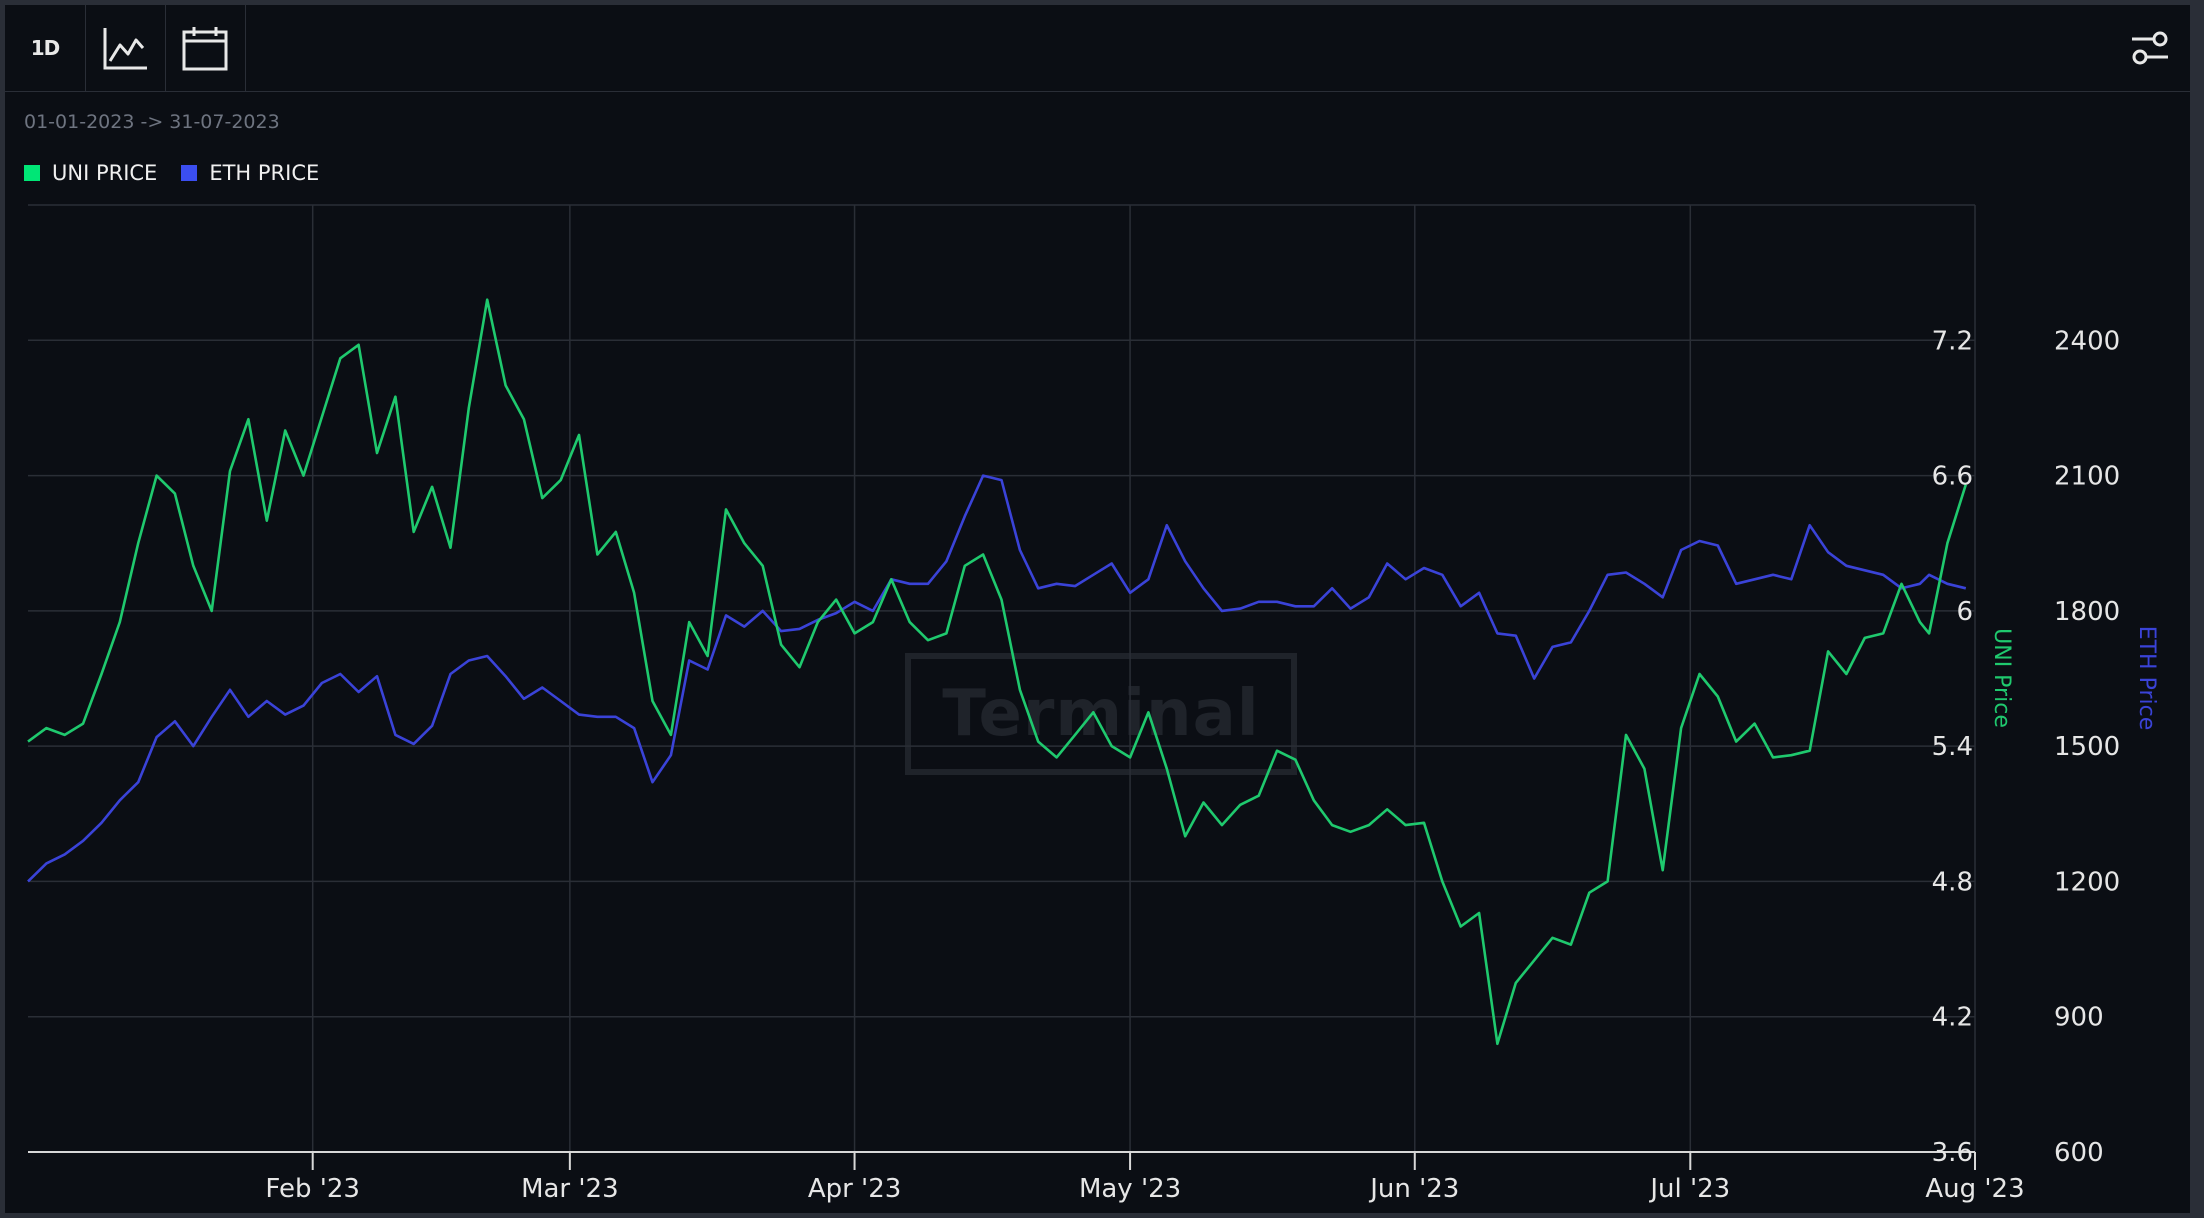  What do you see at coordinates (1964, 612) in the screenshot?
I see `uni-axis-tick-label: 6` at bounding box center [1964, 612].